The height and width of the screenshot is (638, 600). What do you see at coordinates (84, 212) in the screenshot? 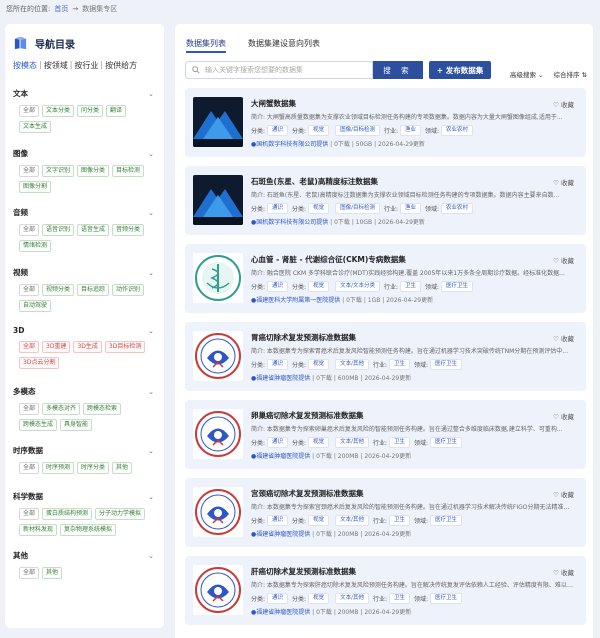
I see `category-header: 音频 ⌄` at bounding box center [84, 212].